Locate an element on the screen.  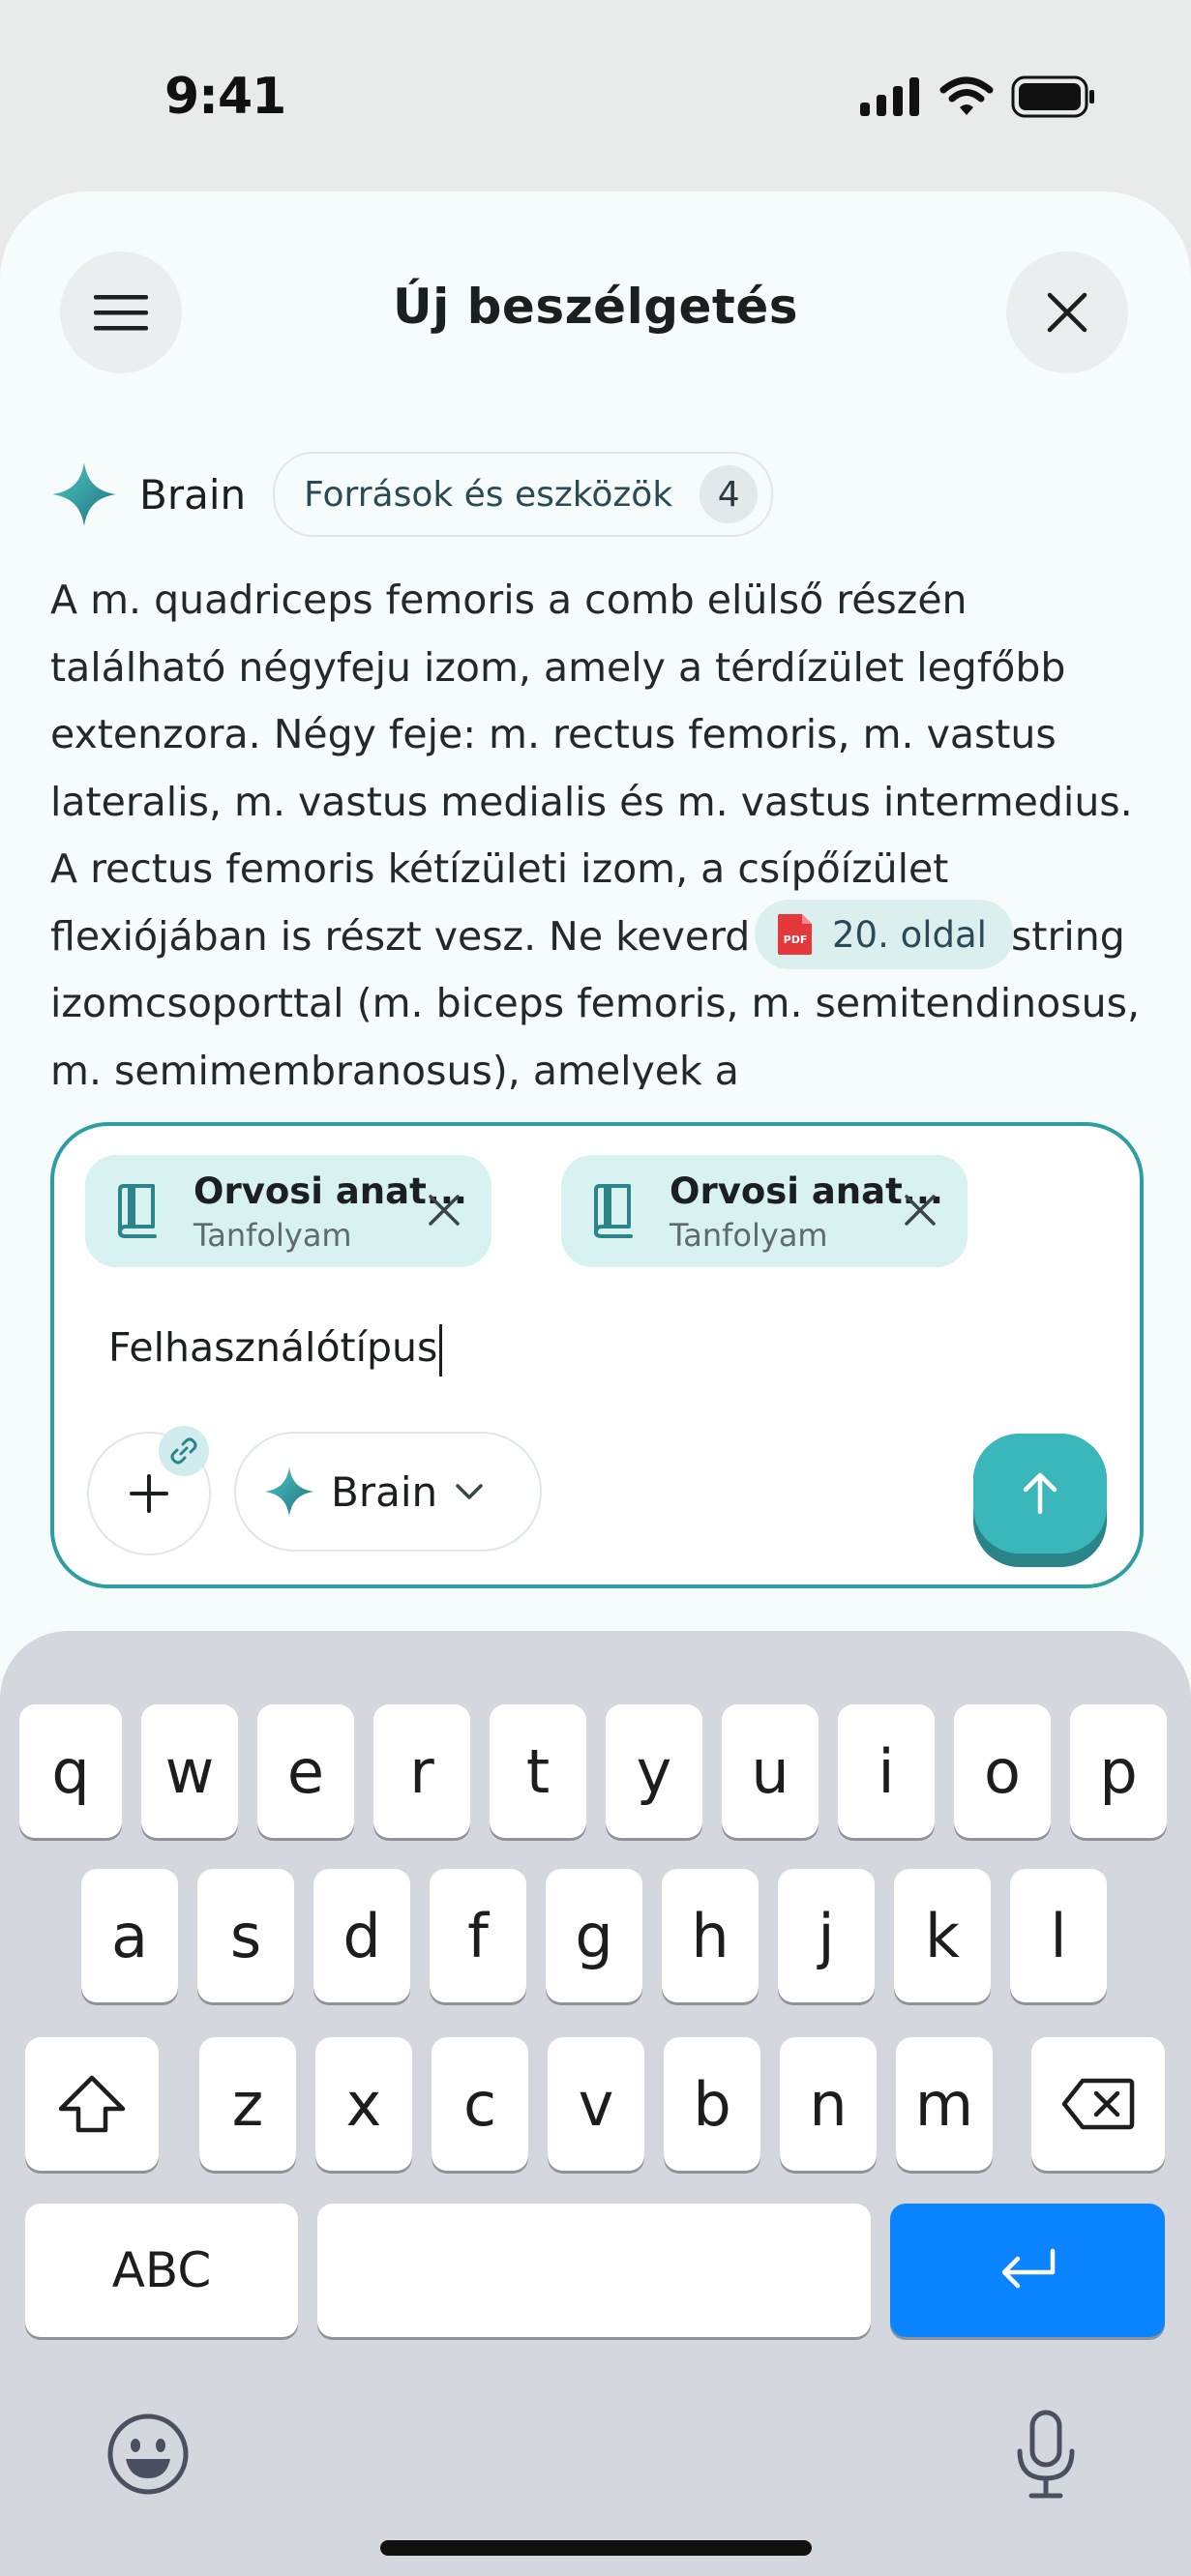
link-badge is located at coordinates (184, 1451).